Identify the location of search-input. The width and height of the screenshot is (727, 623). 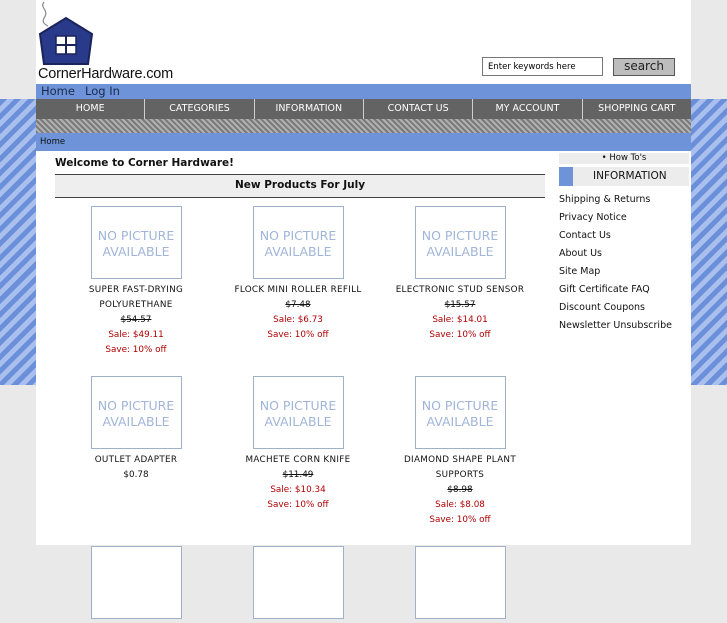
(542, 66).